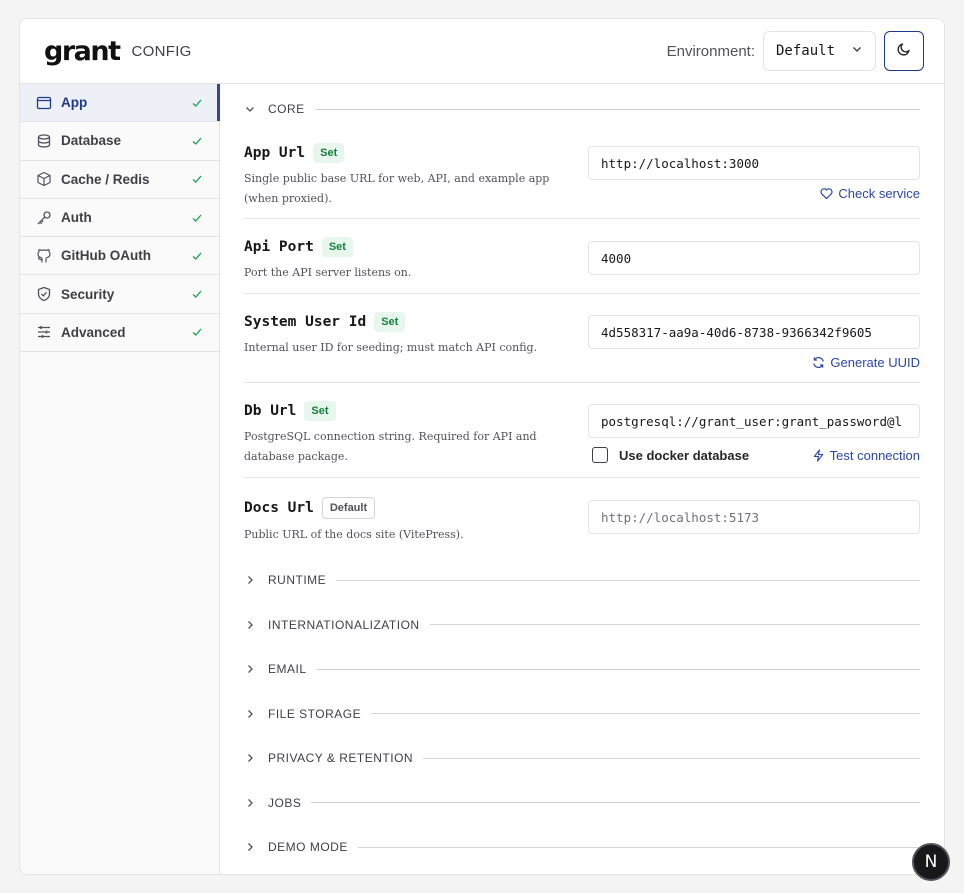 This screenshot has height=893, width=964. What do you see at coordinates (74, 103) in the screenshot?
I see `sidebar-item-label: App` at bounding box center [74, 103].